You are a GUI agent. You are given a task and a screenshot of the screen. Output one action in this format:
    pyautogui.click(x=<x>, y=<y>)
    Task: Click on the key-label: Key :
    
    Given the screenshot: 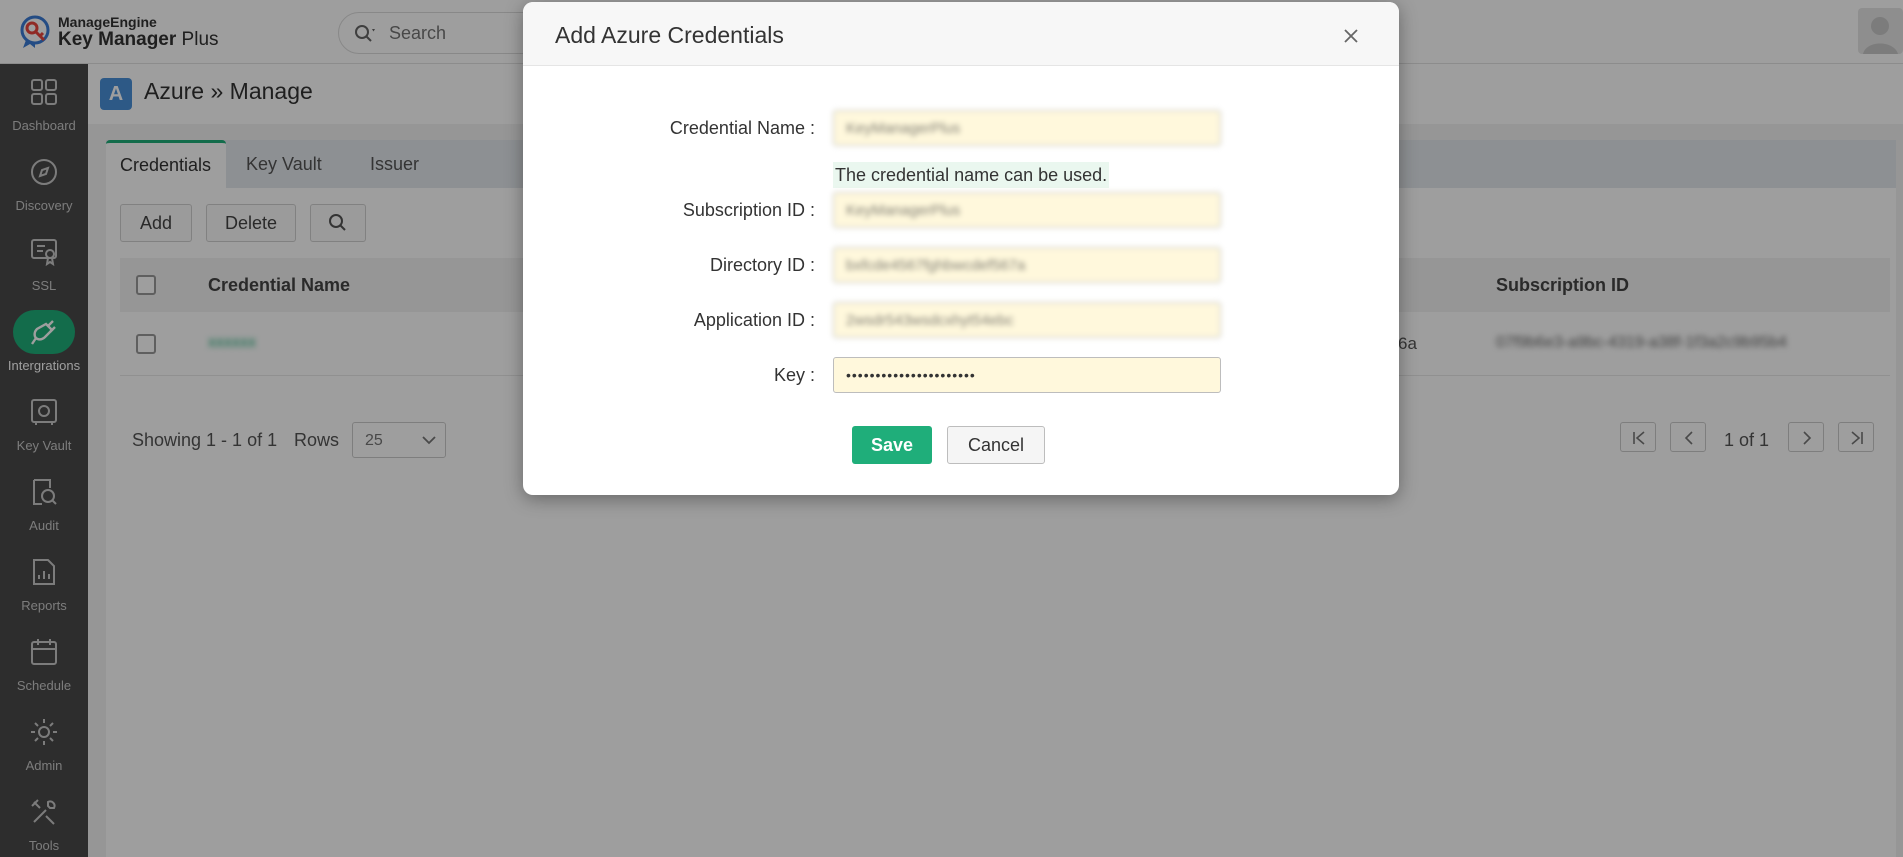 What is the action you would take?
    pyautogui.click(x=794, y=375)
    